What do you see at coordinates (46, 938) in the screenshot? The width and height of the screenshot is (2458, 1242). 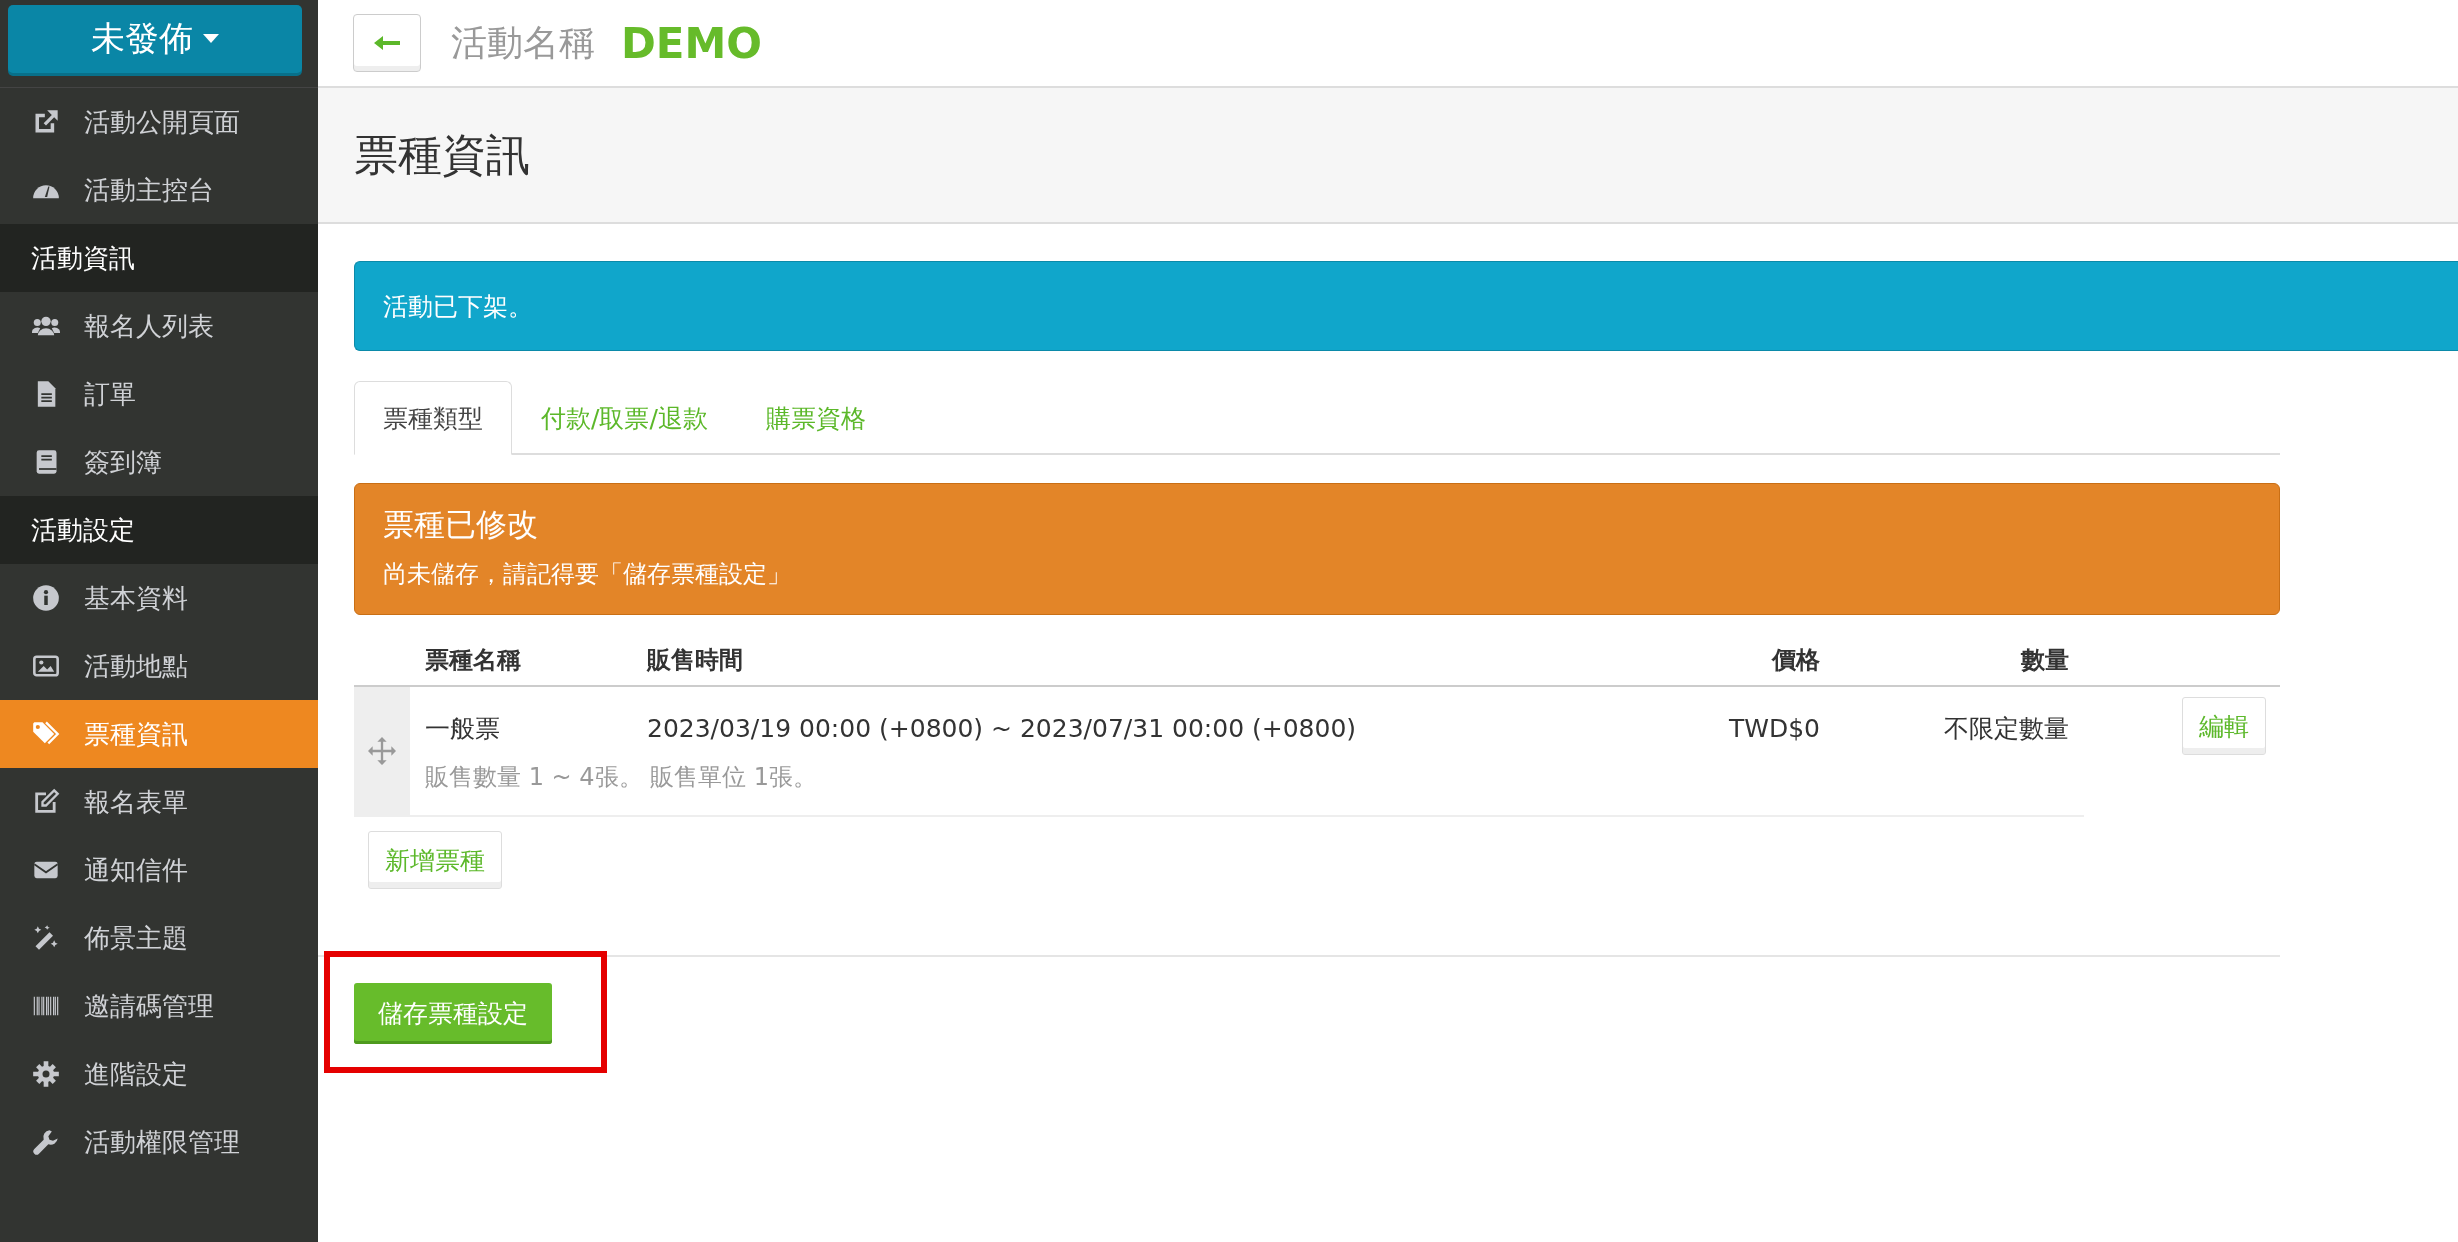 I see `magic-wand-icon` at bounding box center [46, 938].